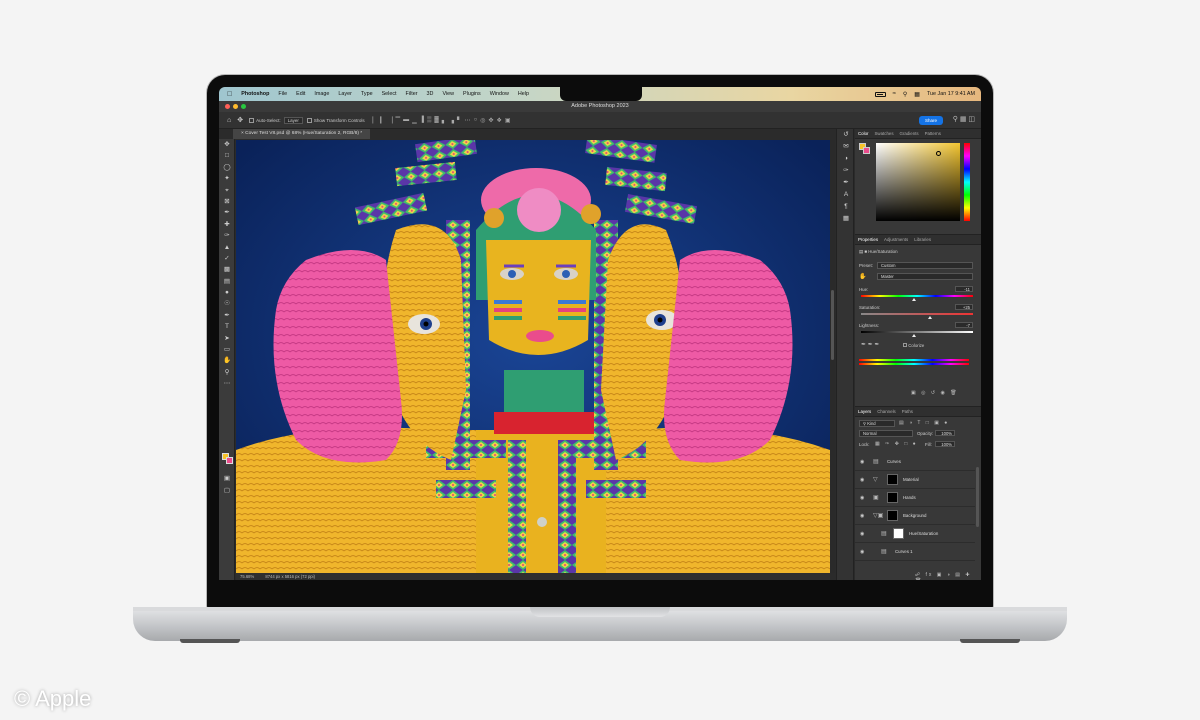  Describe the element at coordinates (412, 94) in the screenshot. I see `menu-filter: Filter` at that location.